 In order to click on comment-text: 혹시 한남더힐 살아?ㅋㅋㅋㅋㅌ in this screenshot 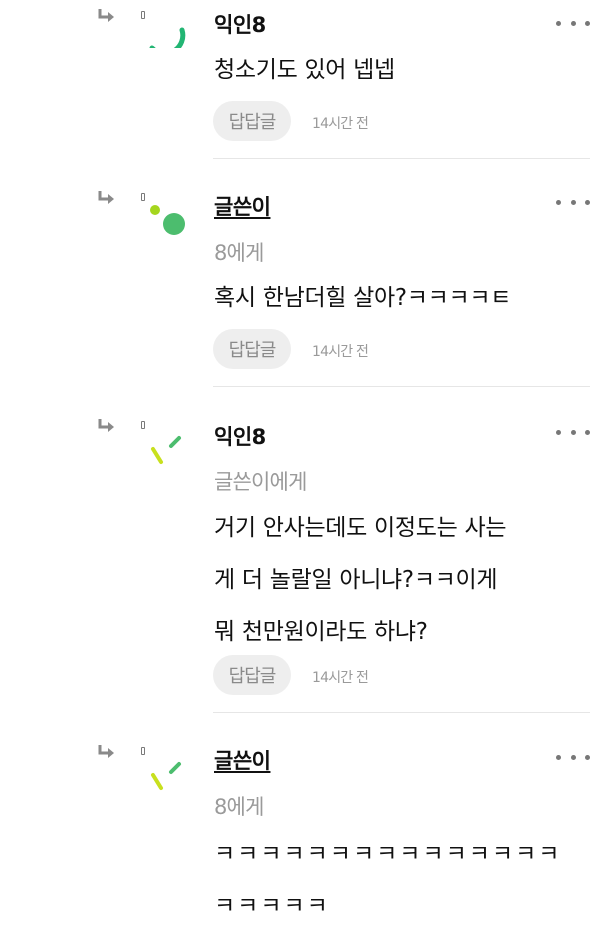, I will do `click(363, 298)`.